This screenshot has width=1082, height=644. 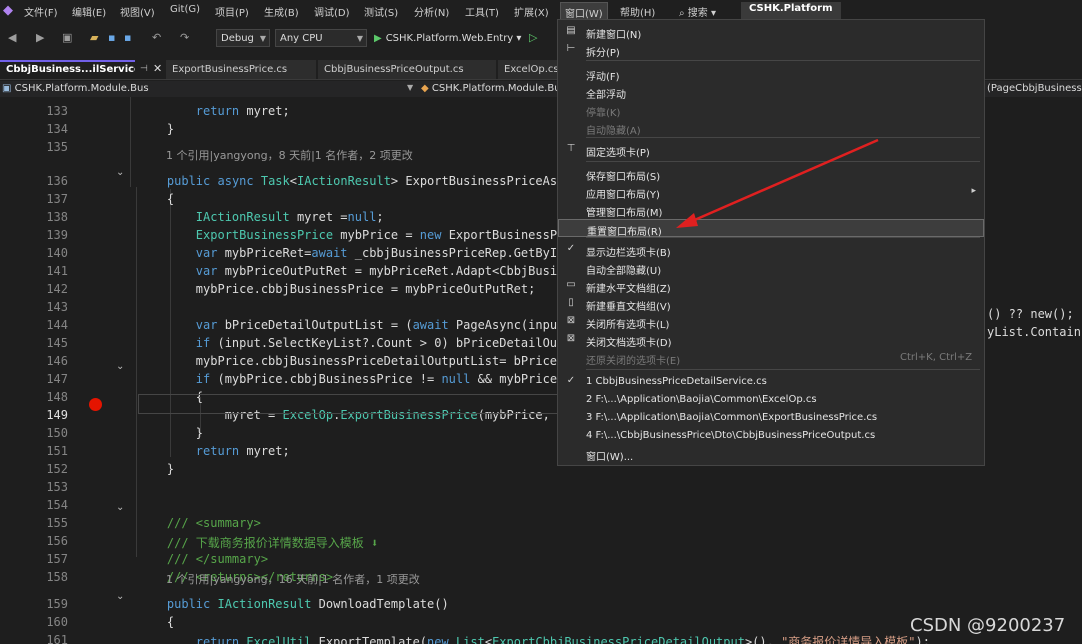 I want to click on annotation-arrow, so click(x=777, y=183).